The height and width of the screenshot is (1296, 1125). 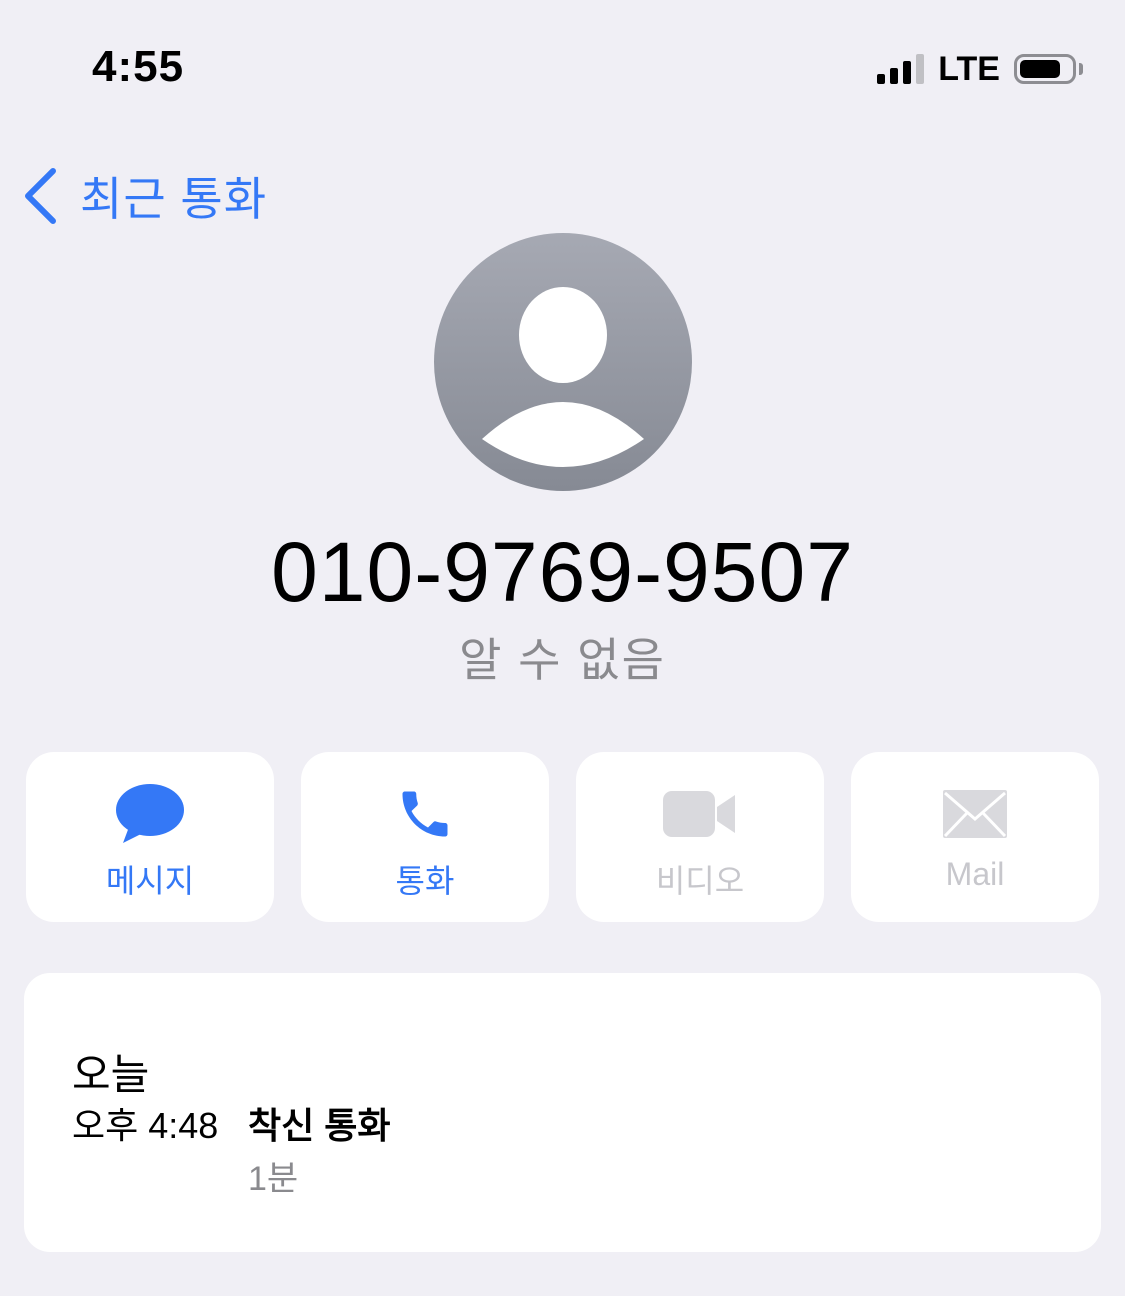 I want to click on video-camera-icon, so click(x=699, y=814).